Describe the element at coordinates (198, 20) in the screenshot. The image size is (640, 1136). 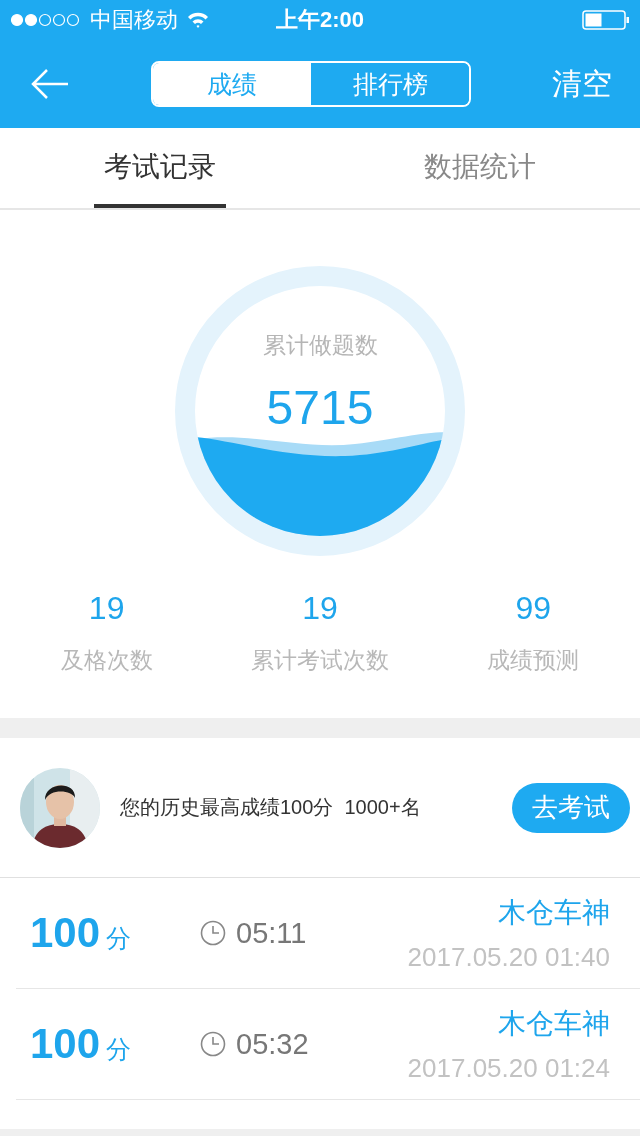
I see `wifi-icon` at that location.